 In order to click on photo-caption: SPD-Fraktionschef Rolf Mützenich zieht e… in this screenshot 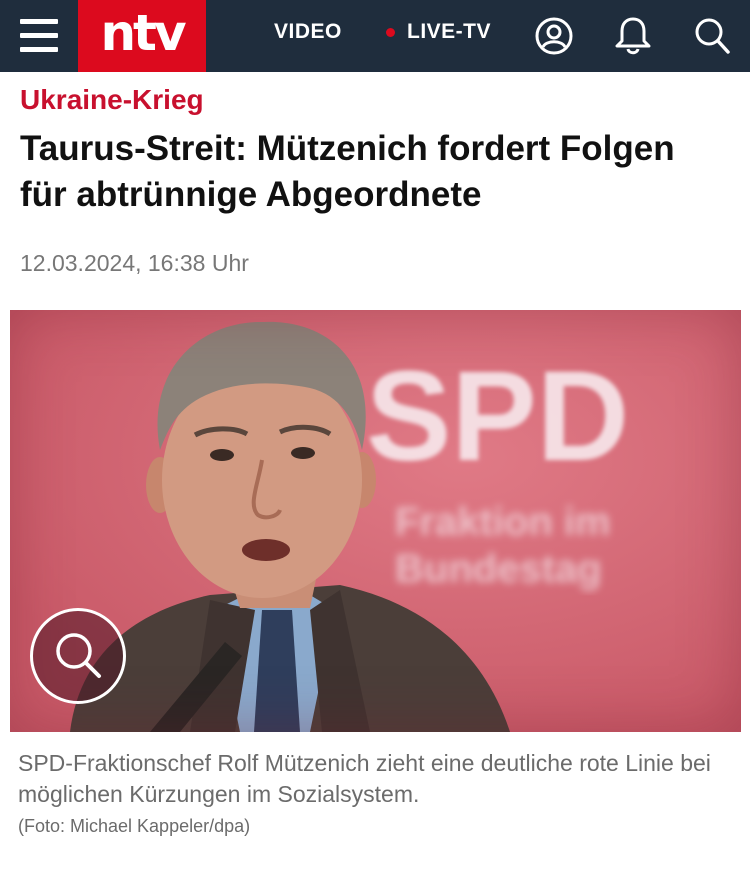, I will do `click(364, 778)`.